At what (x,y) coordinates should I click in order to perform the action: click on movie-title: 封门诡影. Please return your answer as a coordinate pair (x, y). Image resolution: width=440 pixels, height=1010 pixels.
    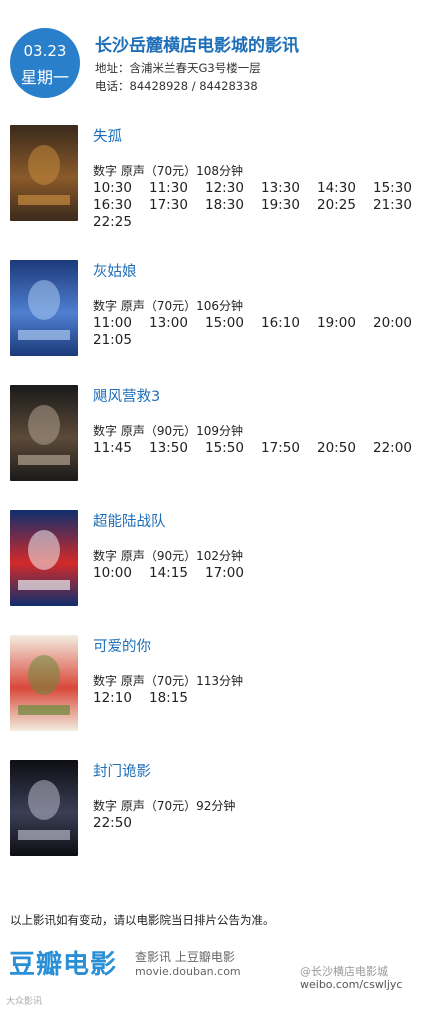
    Looking at the image, I should click on (122, 770).